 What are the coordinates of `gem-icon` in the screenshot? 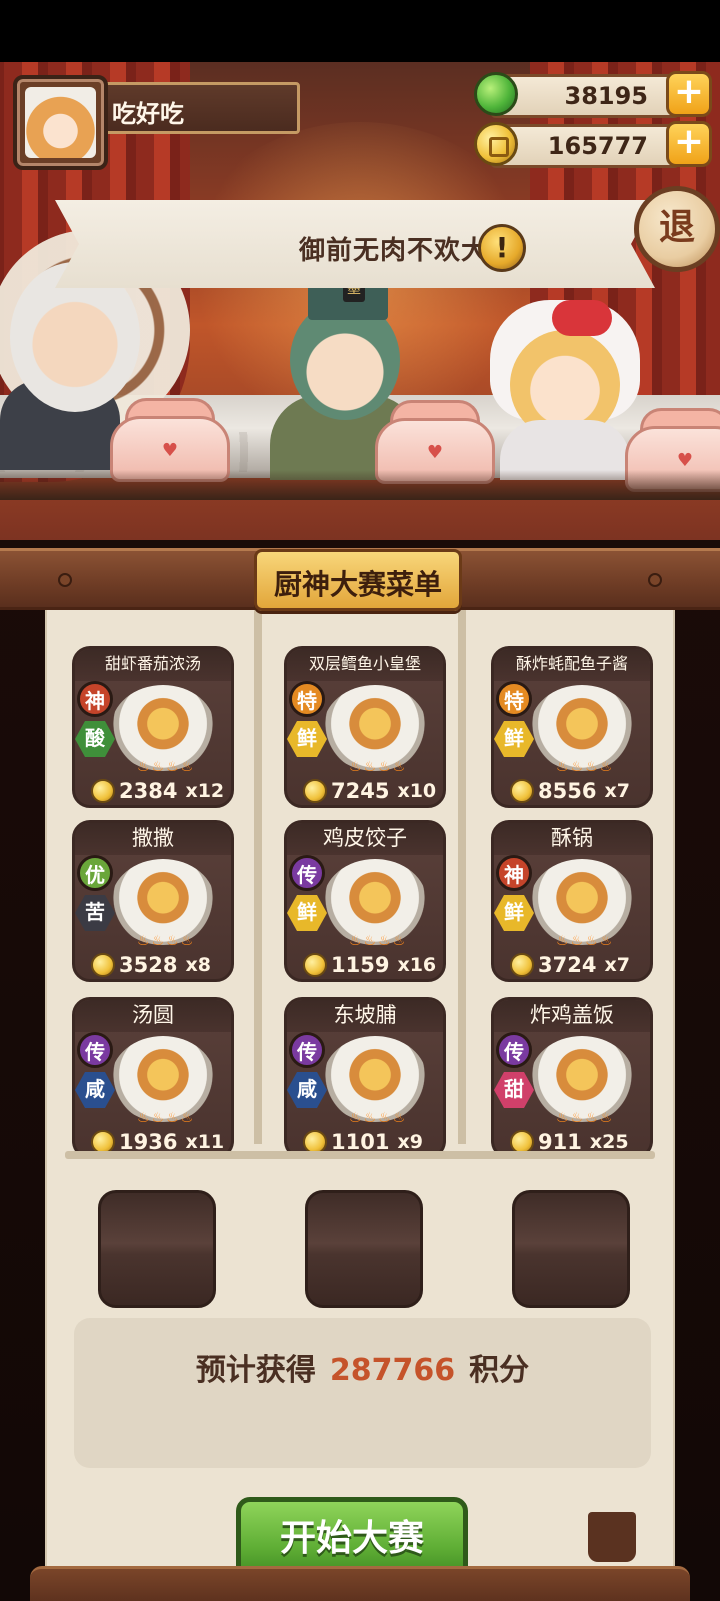 It's located at (496, 94).